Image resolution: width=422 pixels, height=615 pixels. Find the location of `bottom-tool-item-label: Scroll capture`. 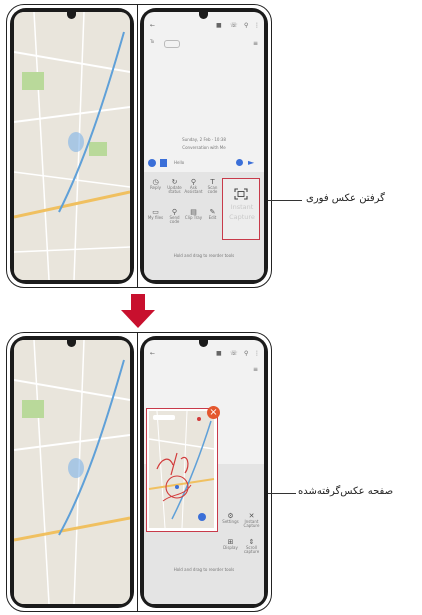

bottom-tool-item-label: Scroll capture is located at coordinates (251, 550).